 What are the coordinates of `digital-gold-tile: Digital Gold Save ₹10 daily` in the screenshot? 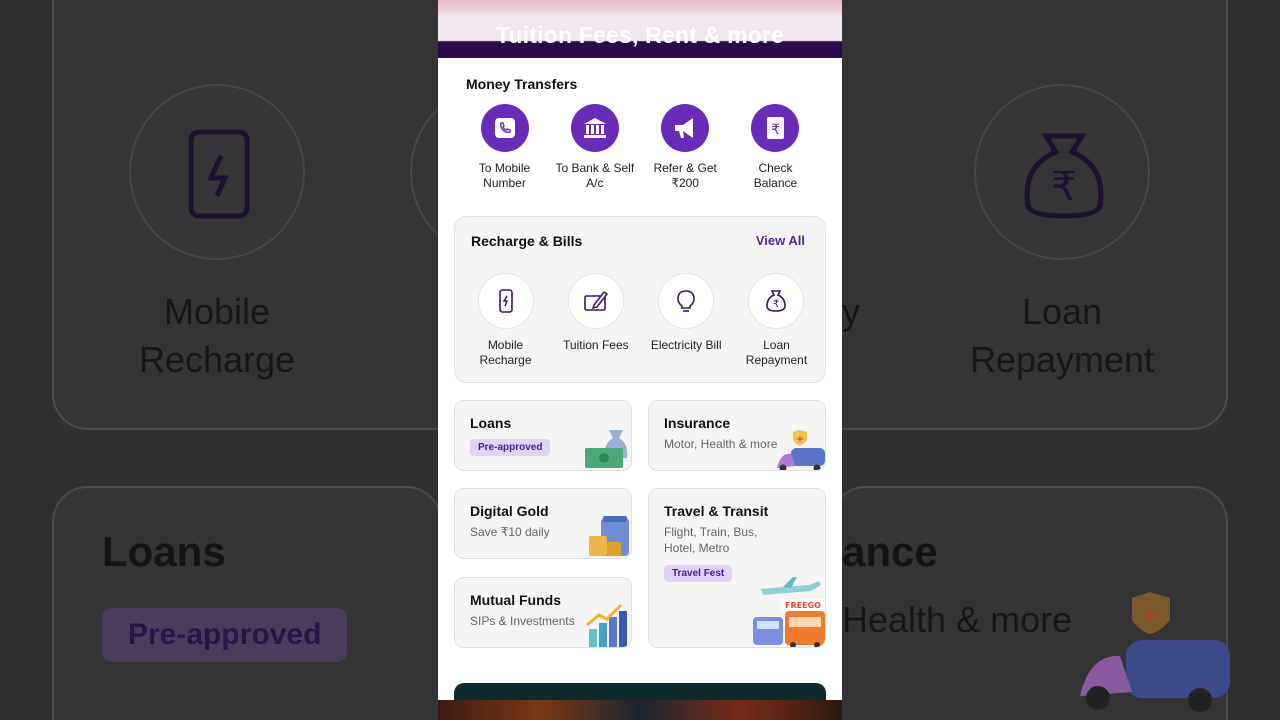 It's located at (543, 523).